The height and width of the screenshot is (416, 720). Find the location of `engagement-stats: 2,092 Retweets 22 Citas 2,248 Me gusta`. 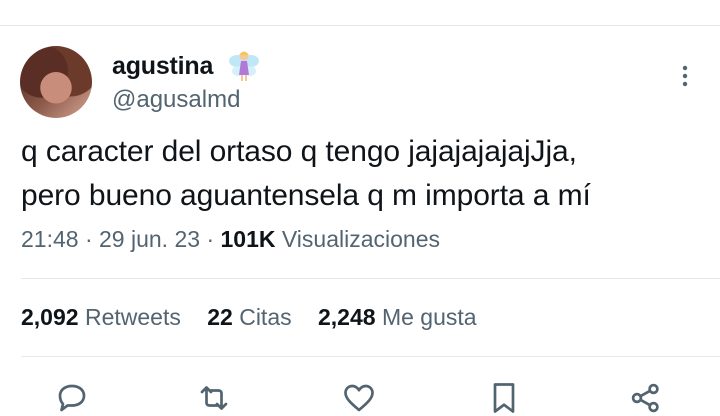

engagement-stats: 2,092 Retweets 22 Citas 2,248 Me gusta is located at coordinates (259, 317).